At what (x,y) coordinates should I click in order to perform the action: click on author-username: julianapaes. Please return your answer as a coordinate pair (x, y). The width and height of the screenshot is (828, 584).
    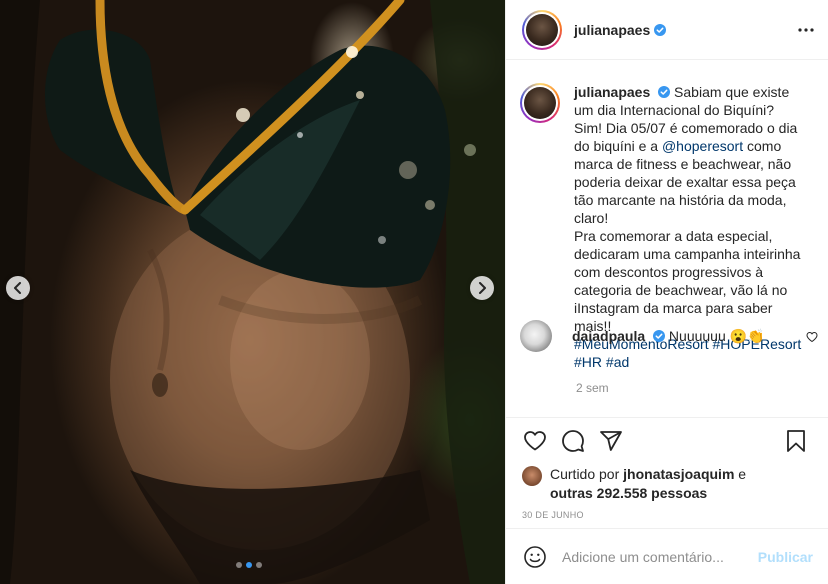
    Looking at the image, I should click on (612, 30).